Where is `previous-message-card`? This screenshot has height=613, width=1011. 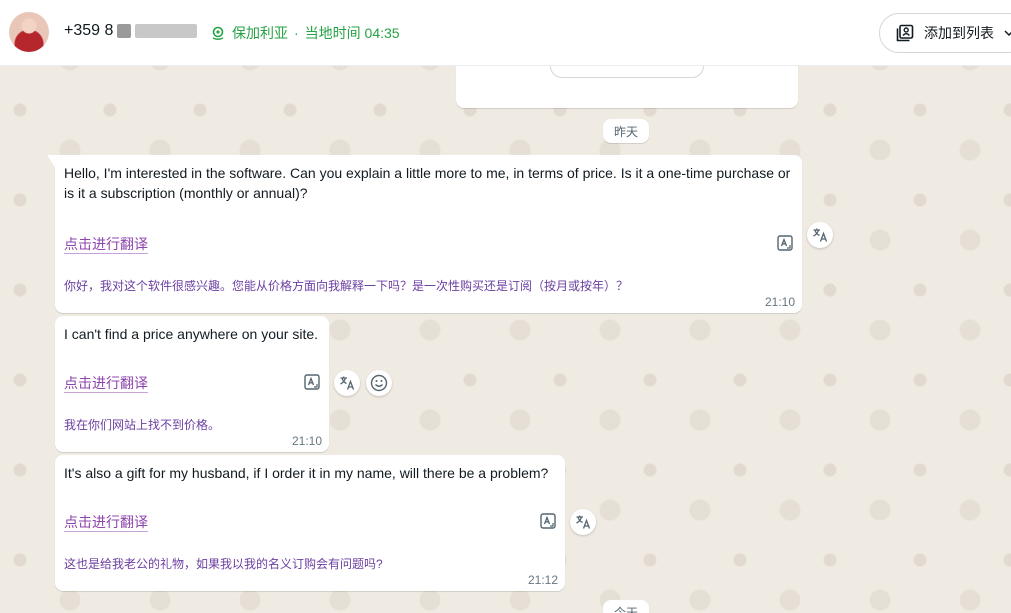
previous-message-card is located at coordinates (627, 84).